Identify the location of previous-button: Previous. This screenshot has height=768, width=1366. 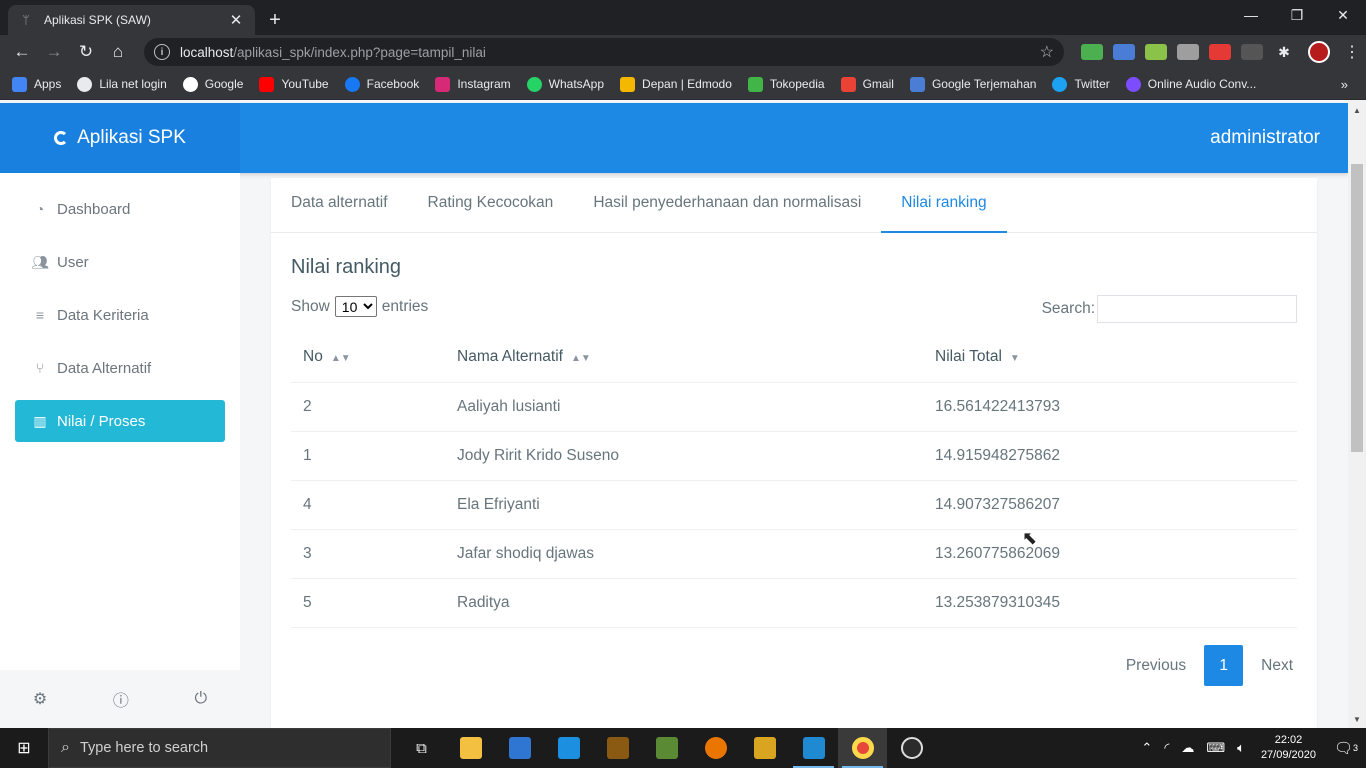
(1156, 666).